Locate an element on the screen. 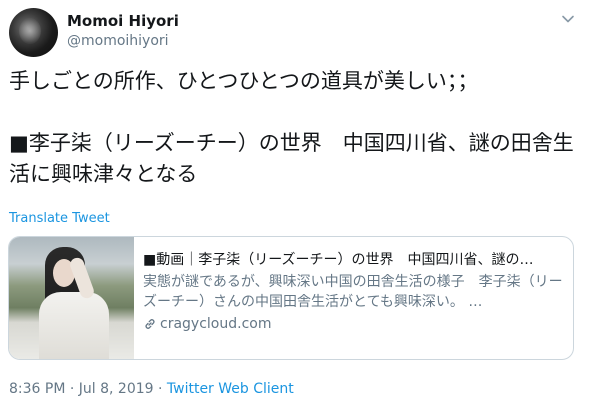 The height and width of the screenshot is (409, 592). translate-tweet-link: Translate Tweet is located at coordinates (59, 218).